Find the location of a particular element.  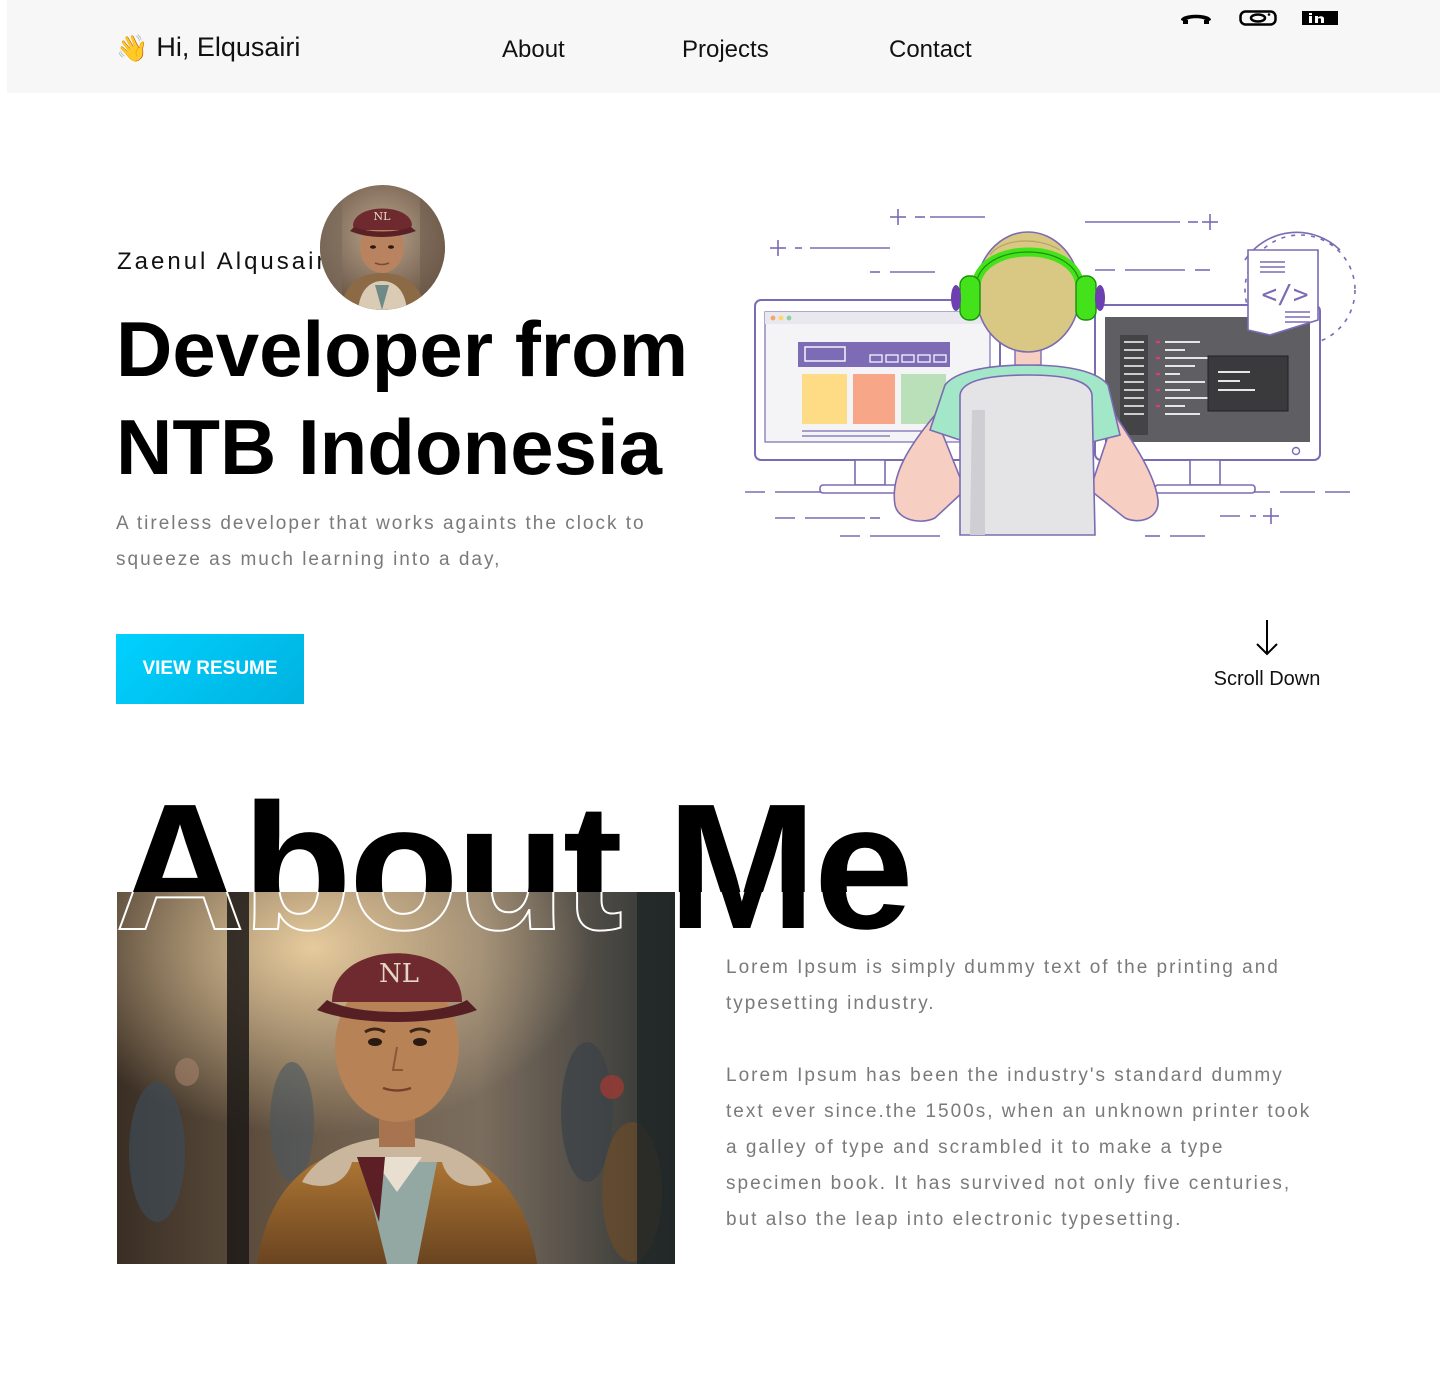

brand-text: Hi, Elqusairi is located at coordinates (228, 47).